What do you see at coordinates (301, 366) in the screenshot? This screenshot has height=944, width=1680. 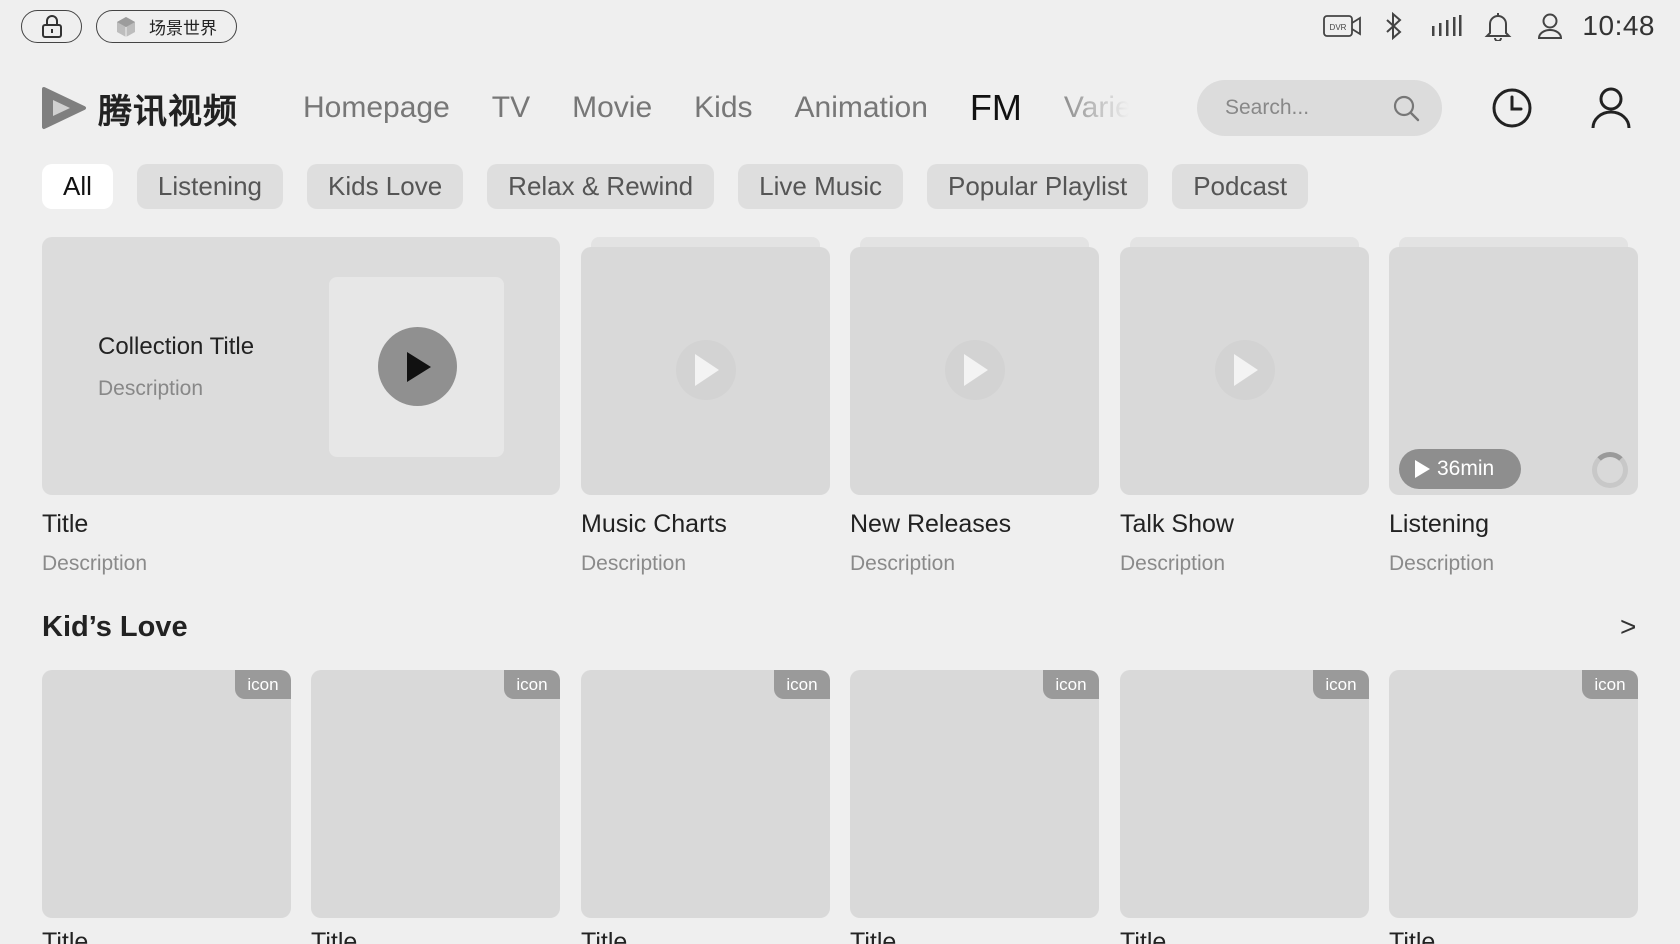 I see `featured-collection-card: Collection Title Description` at bounding box center [301, 366].